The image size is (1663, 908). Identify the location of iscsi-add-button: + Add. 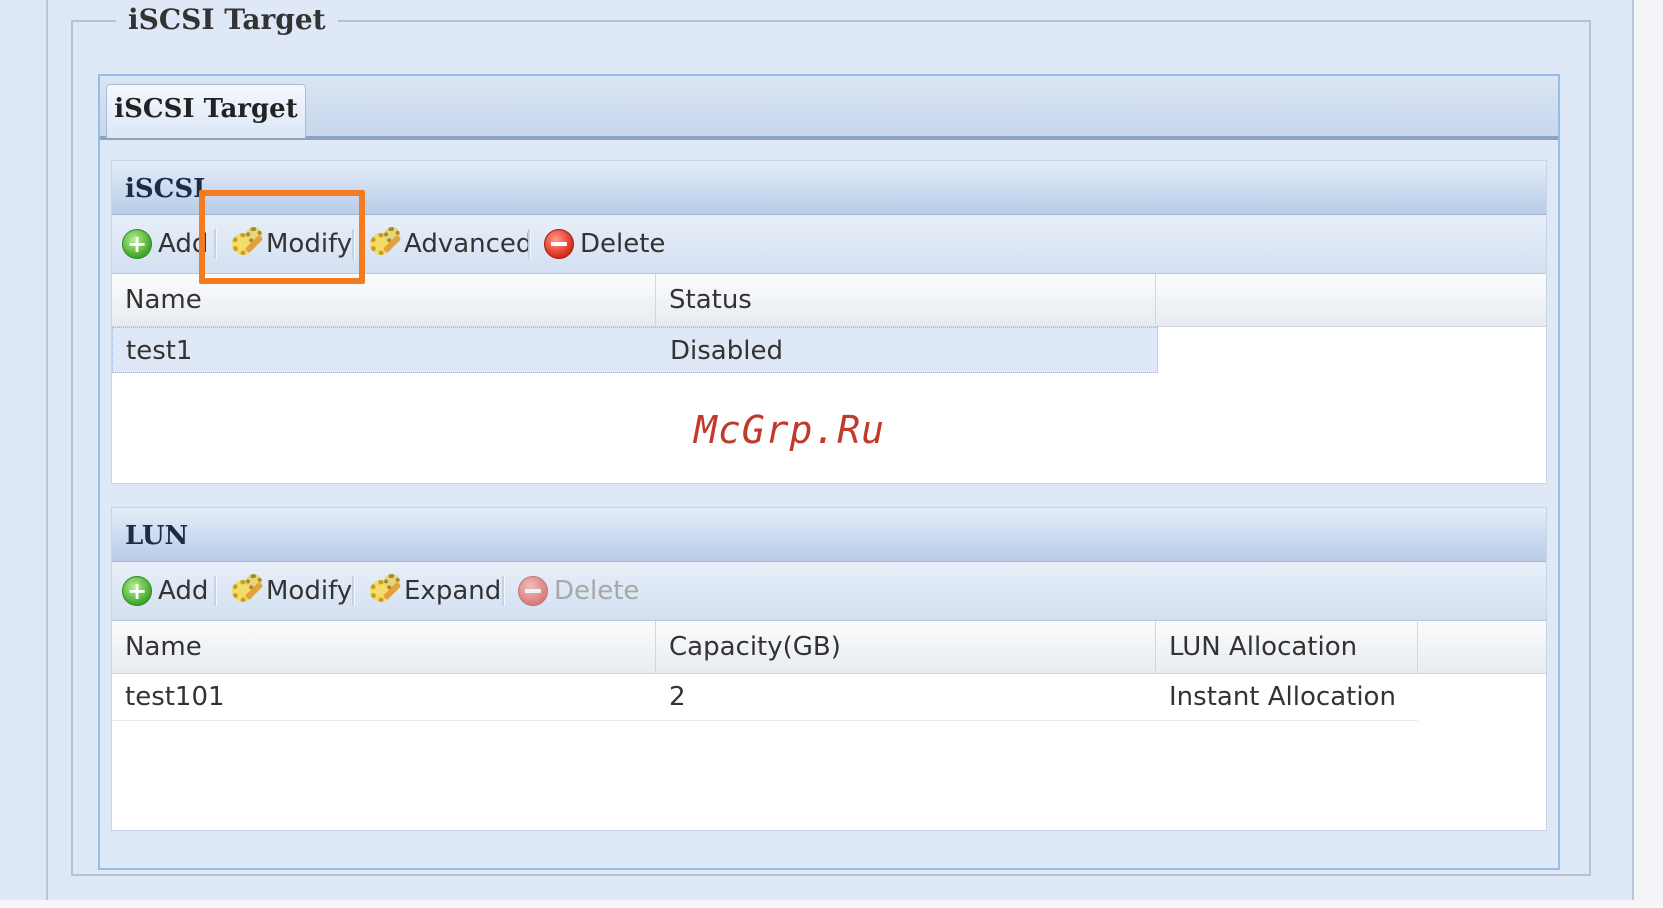
(165, 244).